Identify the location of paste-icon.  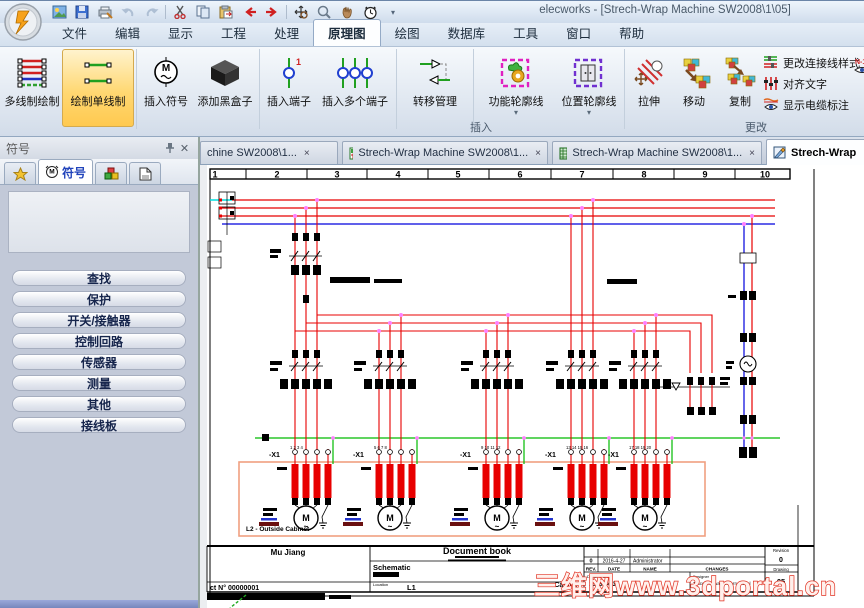
(226, 12).